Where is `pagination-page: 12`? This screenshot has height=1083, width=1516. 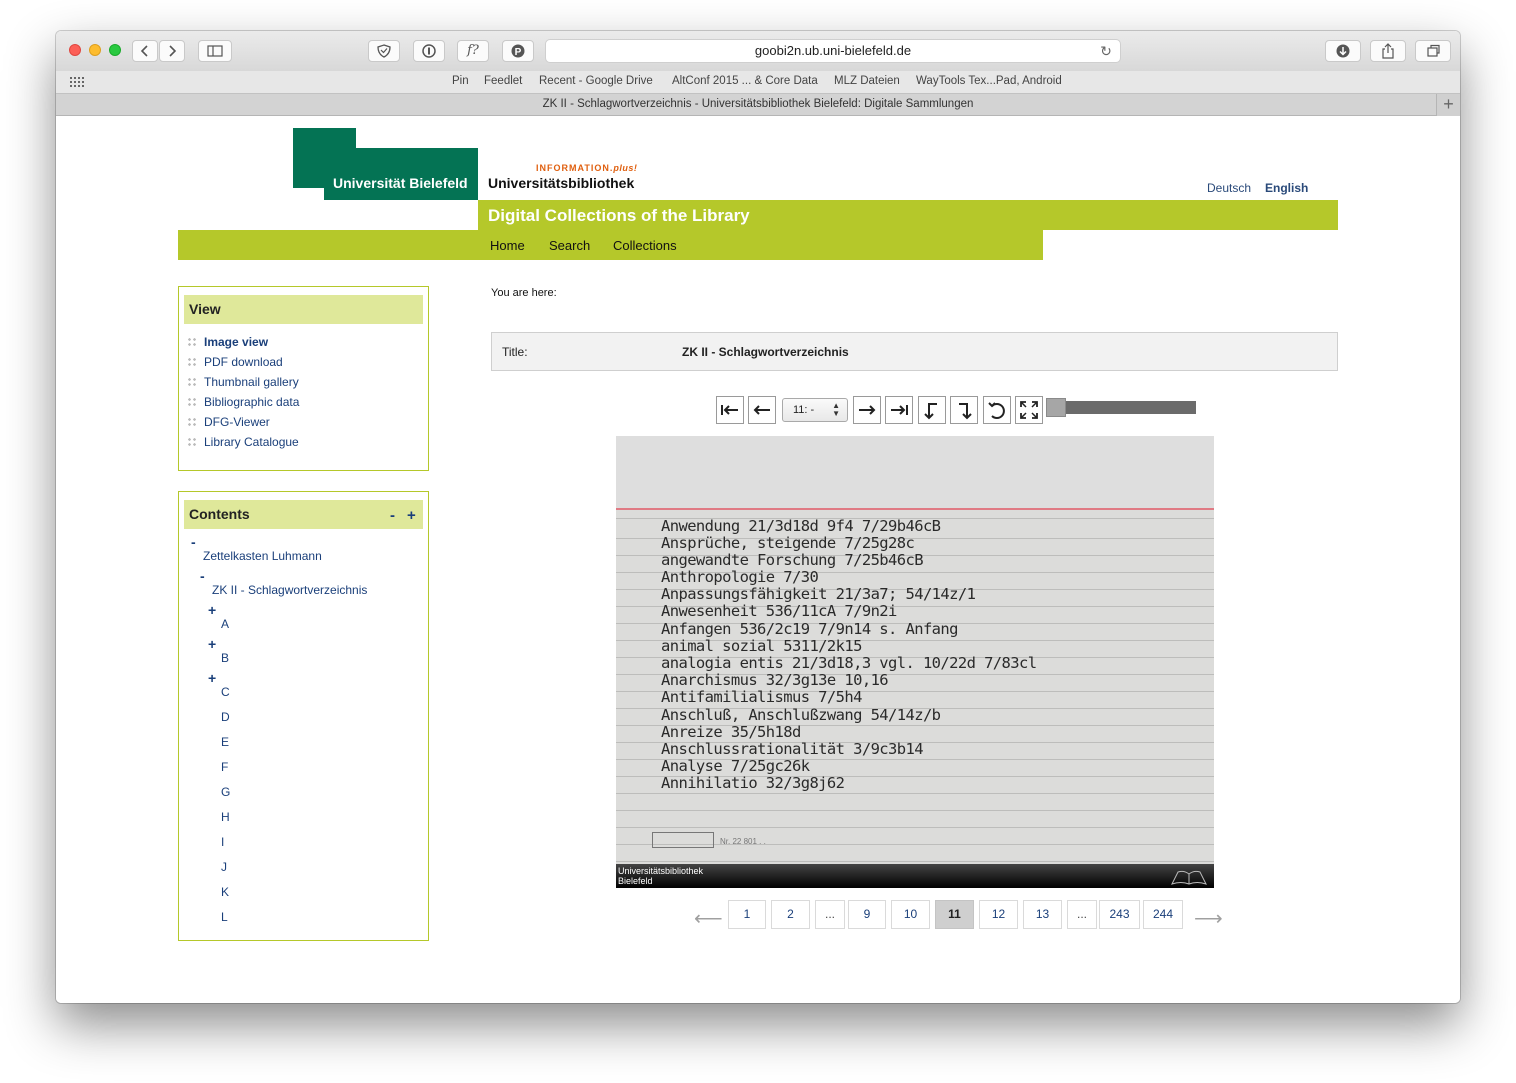 pagination-page: 12 is located at coordinates (998, 914).